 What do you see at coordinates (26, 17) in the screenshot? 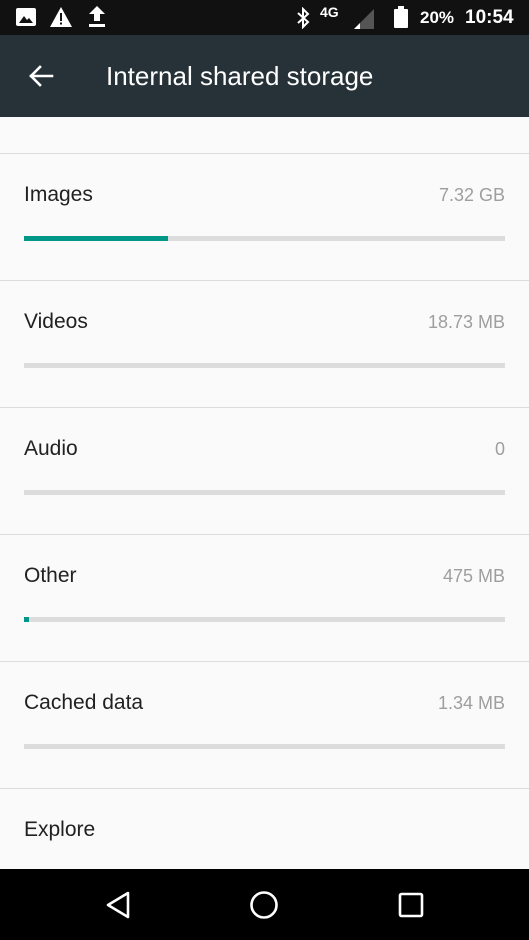
I see `image-icon` at bounding box center [26, 17].